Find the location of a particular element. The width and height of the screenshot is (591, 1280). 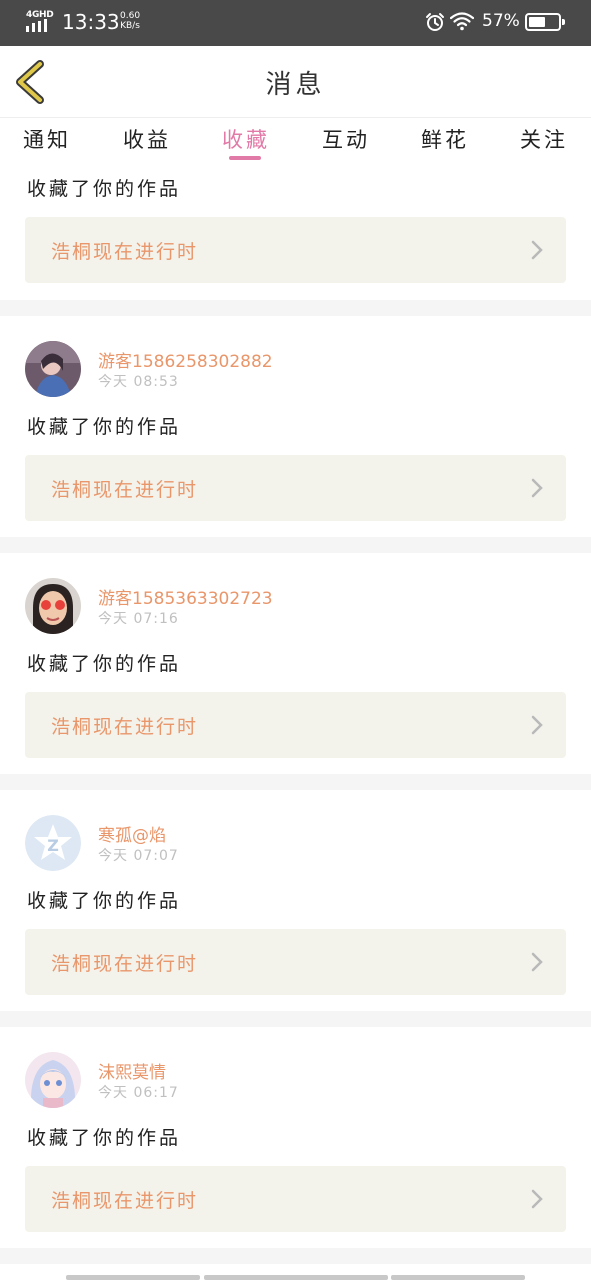

app-header: 消息 is located at coordinates (295, 82).